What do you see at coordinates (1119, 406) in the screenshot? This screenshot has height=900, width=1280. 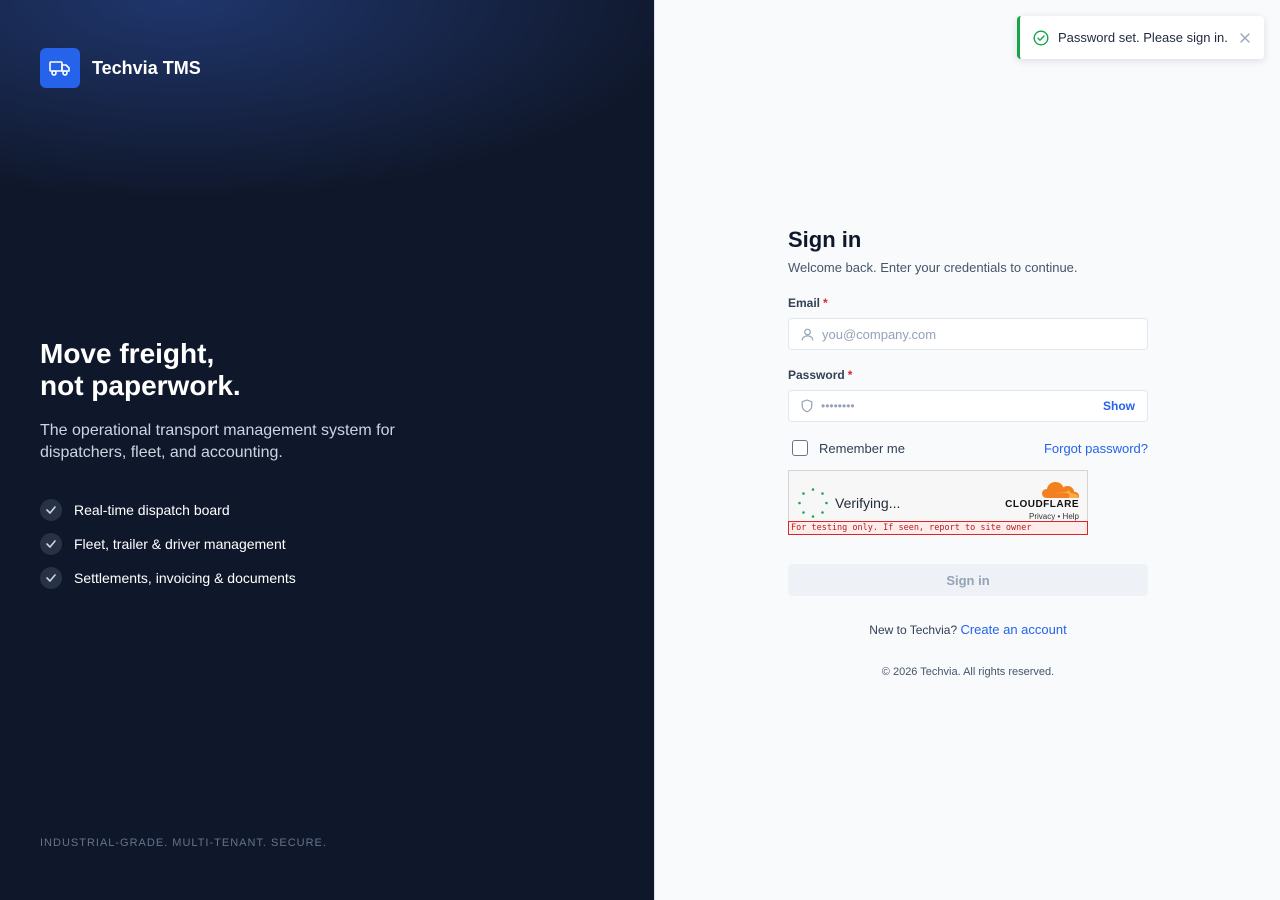 I see `show-password-button: Show` at bounding box center [1119, 406].